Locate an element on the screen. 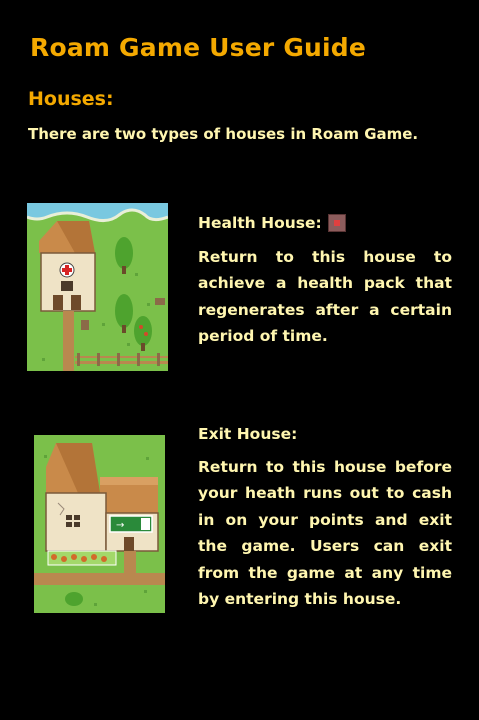 The image size is (479, 720). health-house-title: Health House: is located at coordinates (272, 223).